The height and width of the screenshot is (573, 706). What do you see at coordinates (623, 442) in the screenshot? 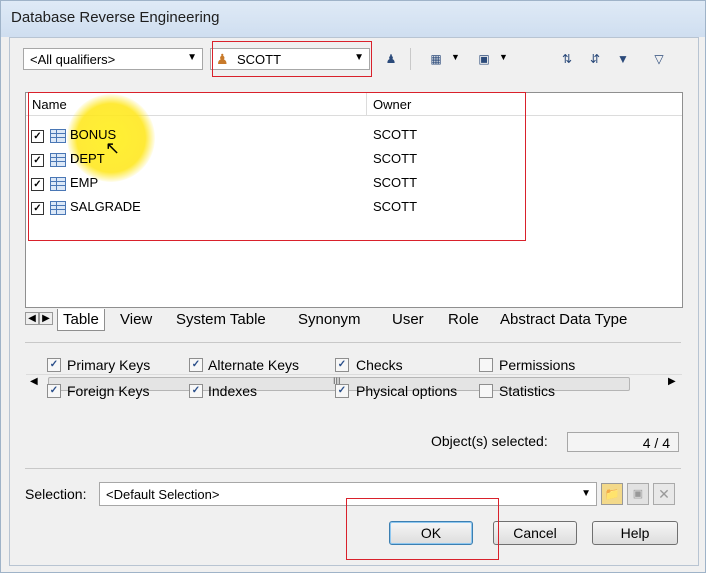
I see `objects-selected-field: 4 / 4` at bounding box center [623, 442].